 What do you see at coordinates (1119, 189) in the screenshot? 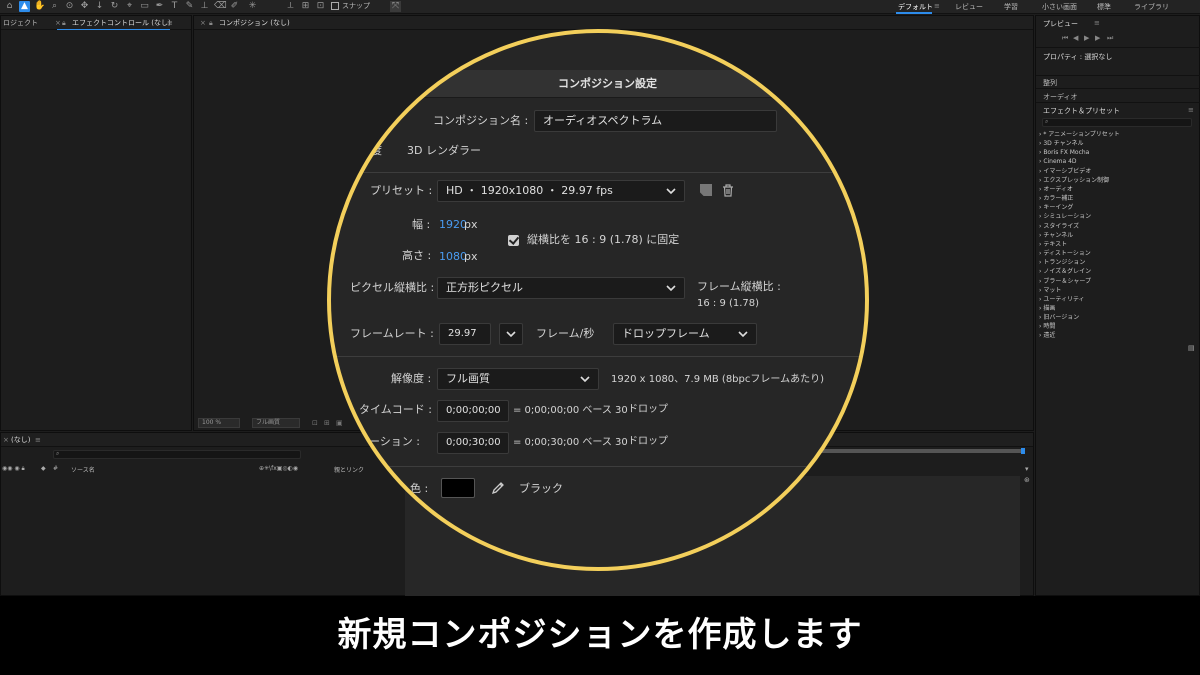
I see `effect-category-item: › オーディオ` at bounding box center [1119, 189].